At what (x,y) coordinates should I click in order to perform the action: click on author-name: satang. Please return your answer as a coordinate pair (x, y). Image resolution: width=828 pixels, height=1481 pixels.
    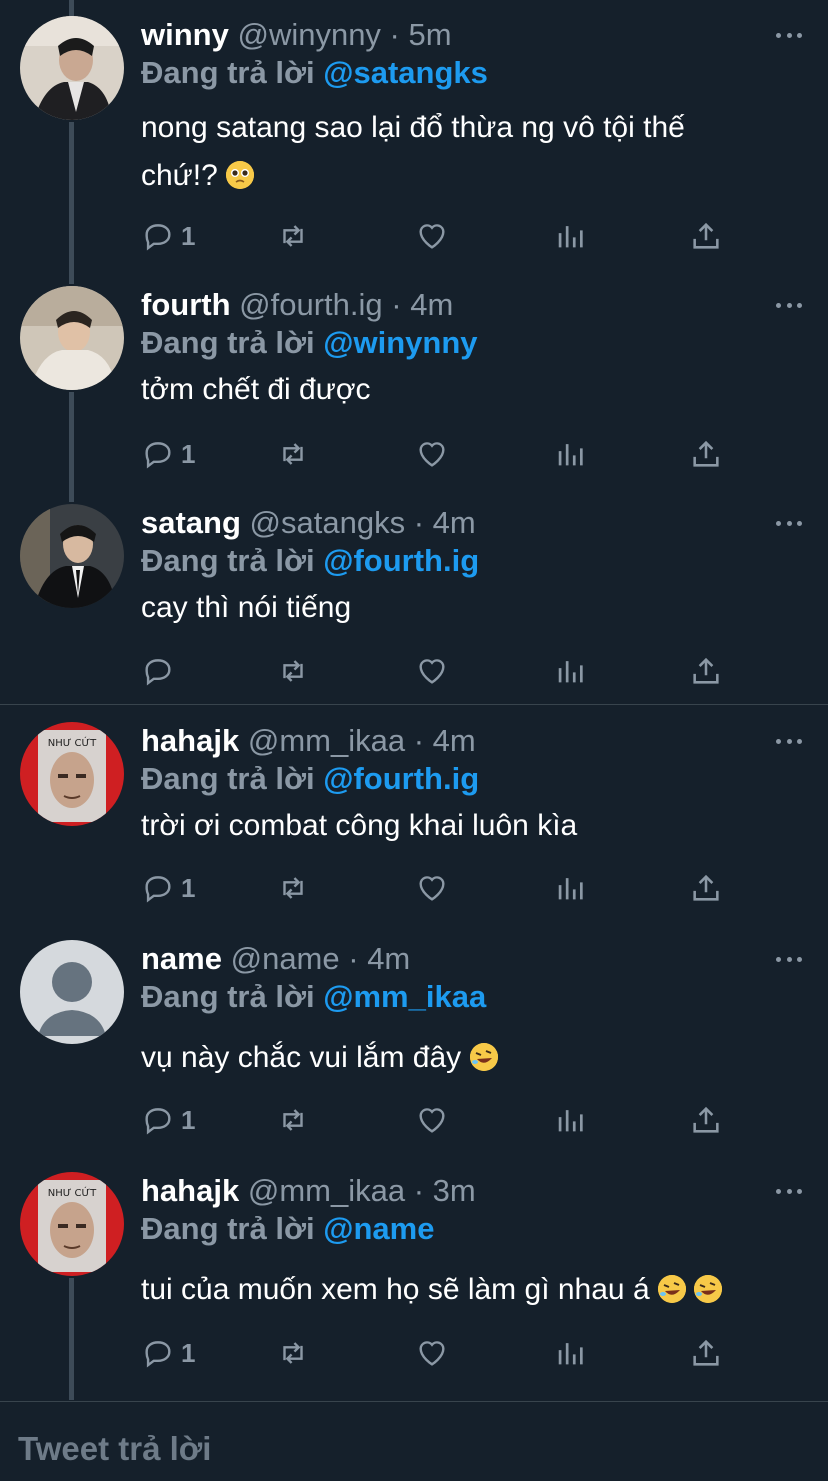
    Looking at the image, I should click on (191, 522).